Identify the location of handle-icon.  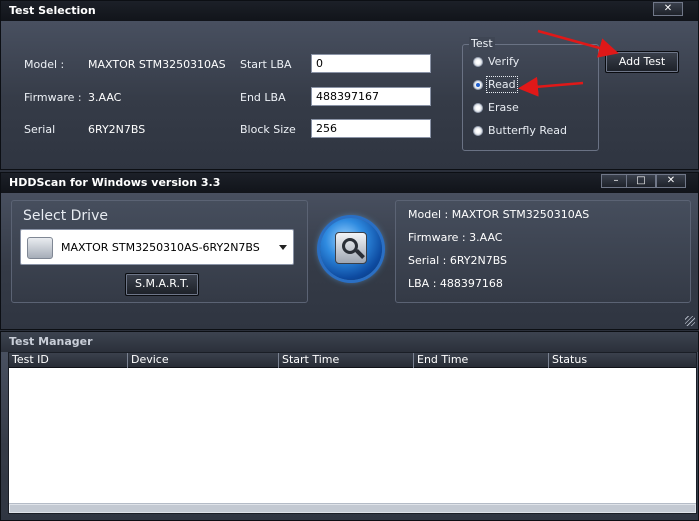
(360, 254).